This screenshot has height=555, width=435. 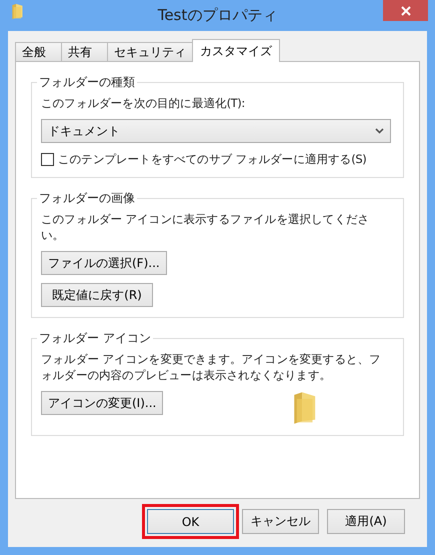 What do you see at coordinates (212, 159) in the screenshot?
I see `checkbox-label: このテンプレートをすべてのサブ フォルダーに適用する(S)` at bounding box center [212, 159].